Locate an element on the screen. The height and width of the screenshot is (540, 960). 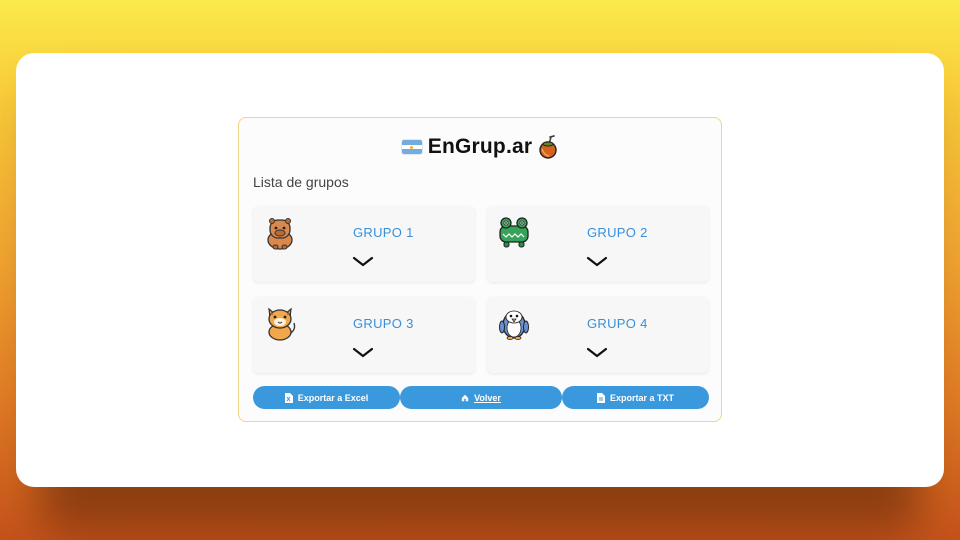
export-excel-label: Exportar a Excel is located at coordinates (333, 397).